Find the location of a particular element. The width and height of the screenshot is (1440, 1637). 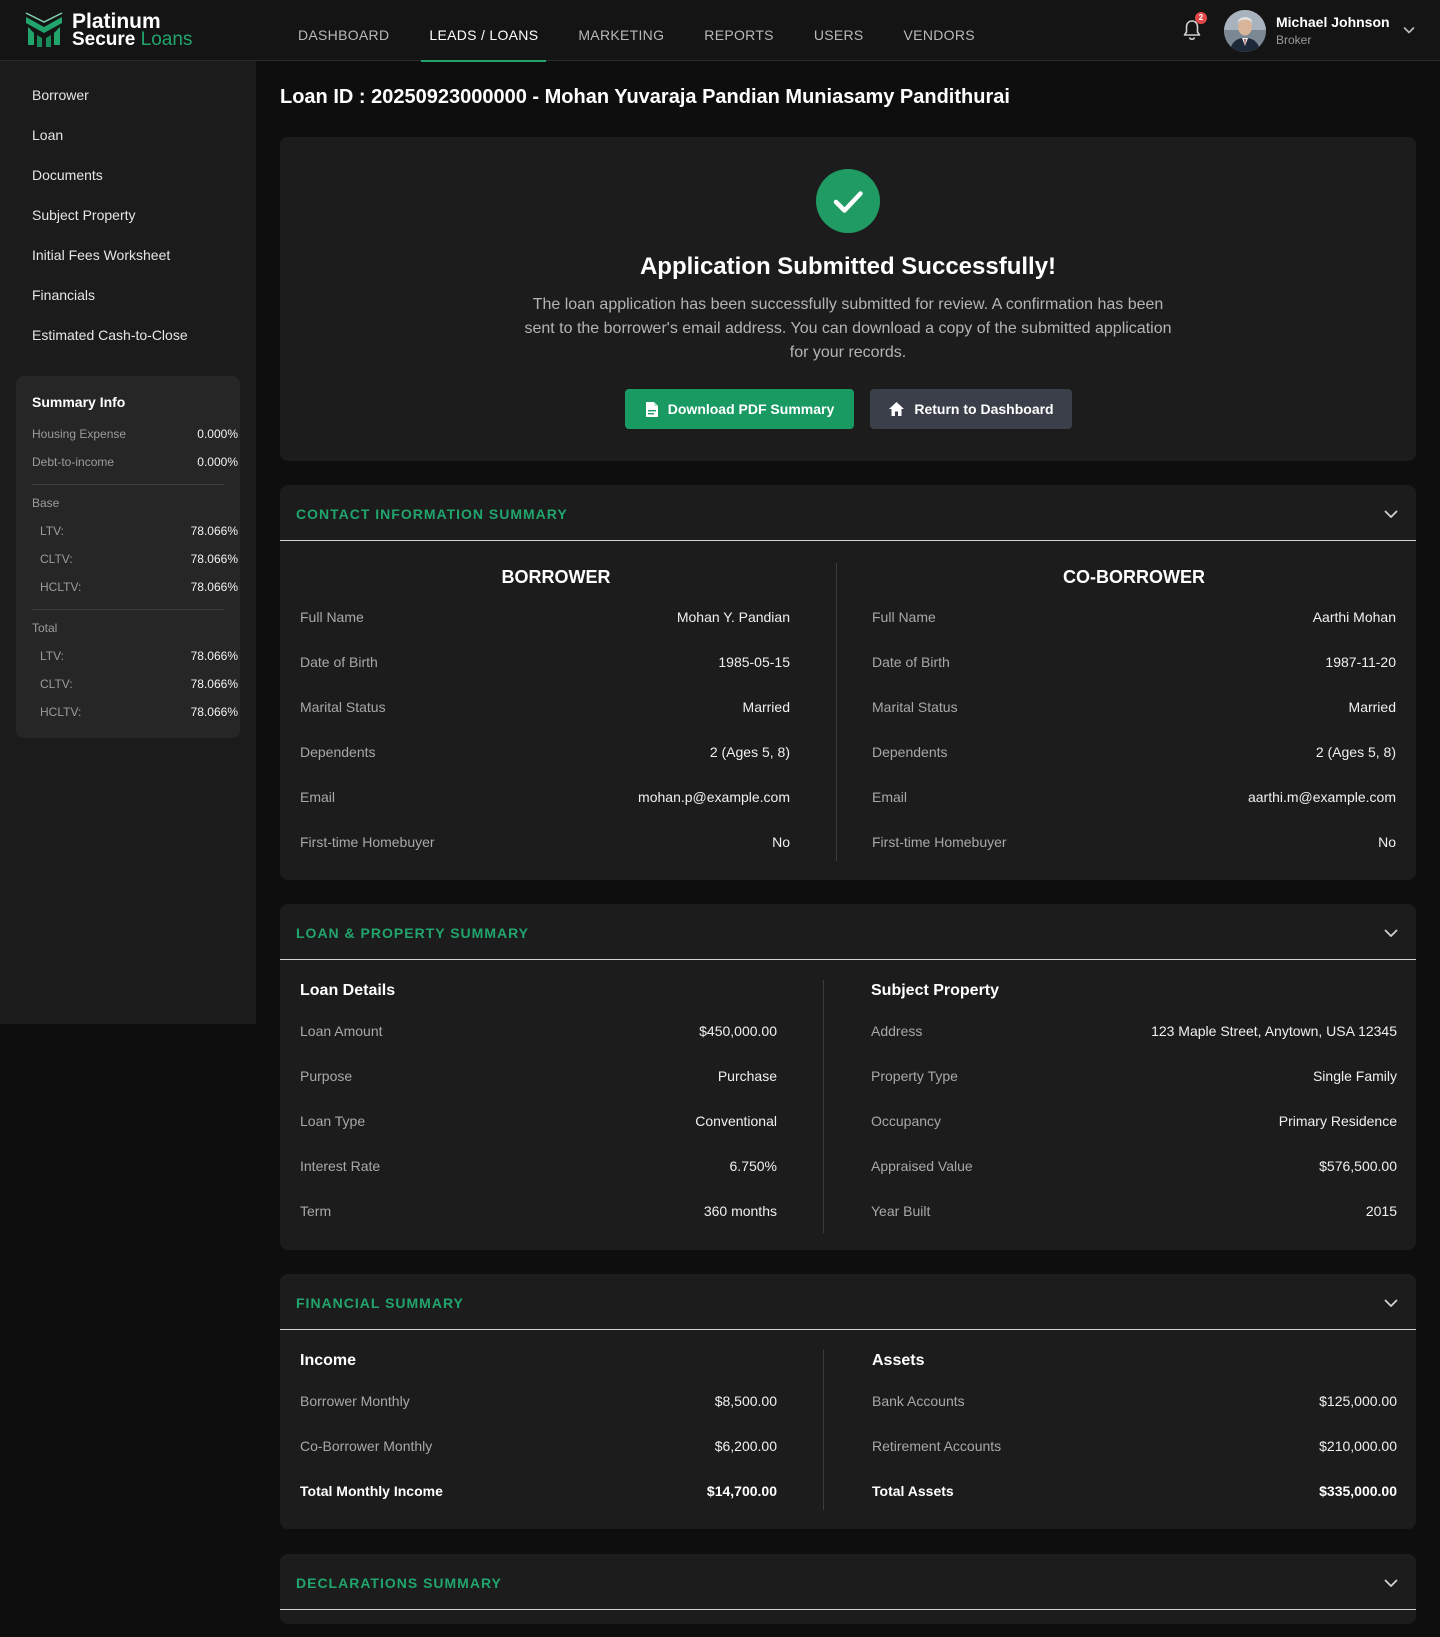

user-role: Broker is located at coordinates (1294, 40).